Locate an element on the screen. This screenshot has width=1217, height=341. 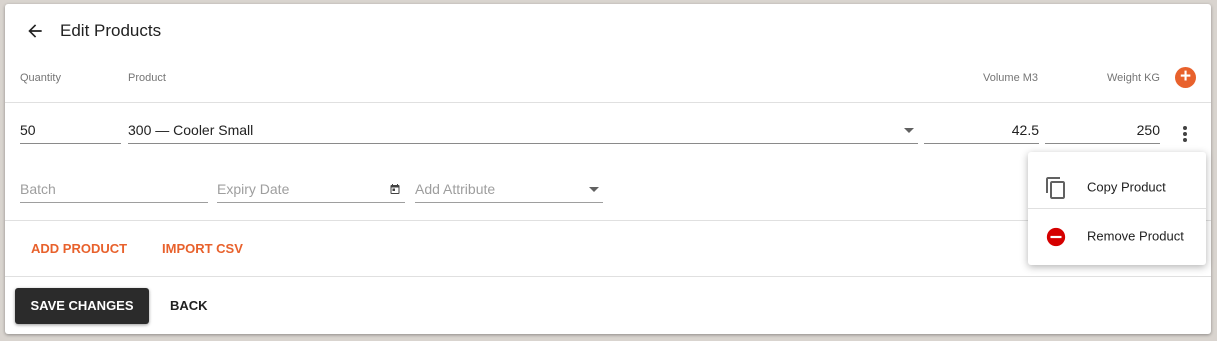
copy-icon is located at coordinates (1055, 188).